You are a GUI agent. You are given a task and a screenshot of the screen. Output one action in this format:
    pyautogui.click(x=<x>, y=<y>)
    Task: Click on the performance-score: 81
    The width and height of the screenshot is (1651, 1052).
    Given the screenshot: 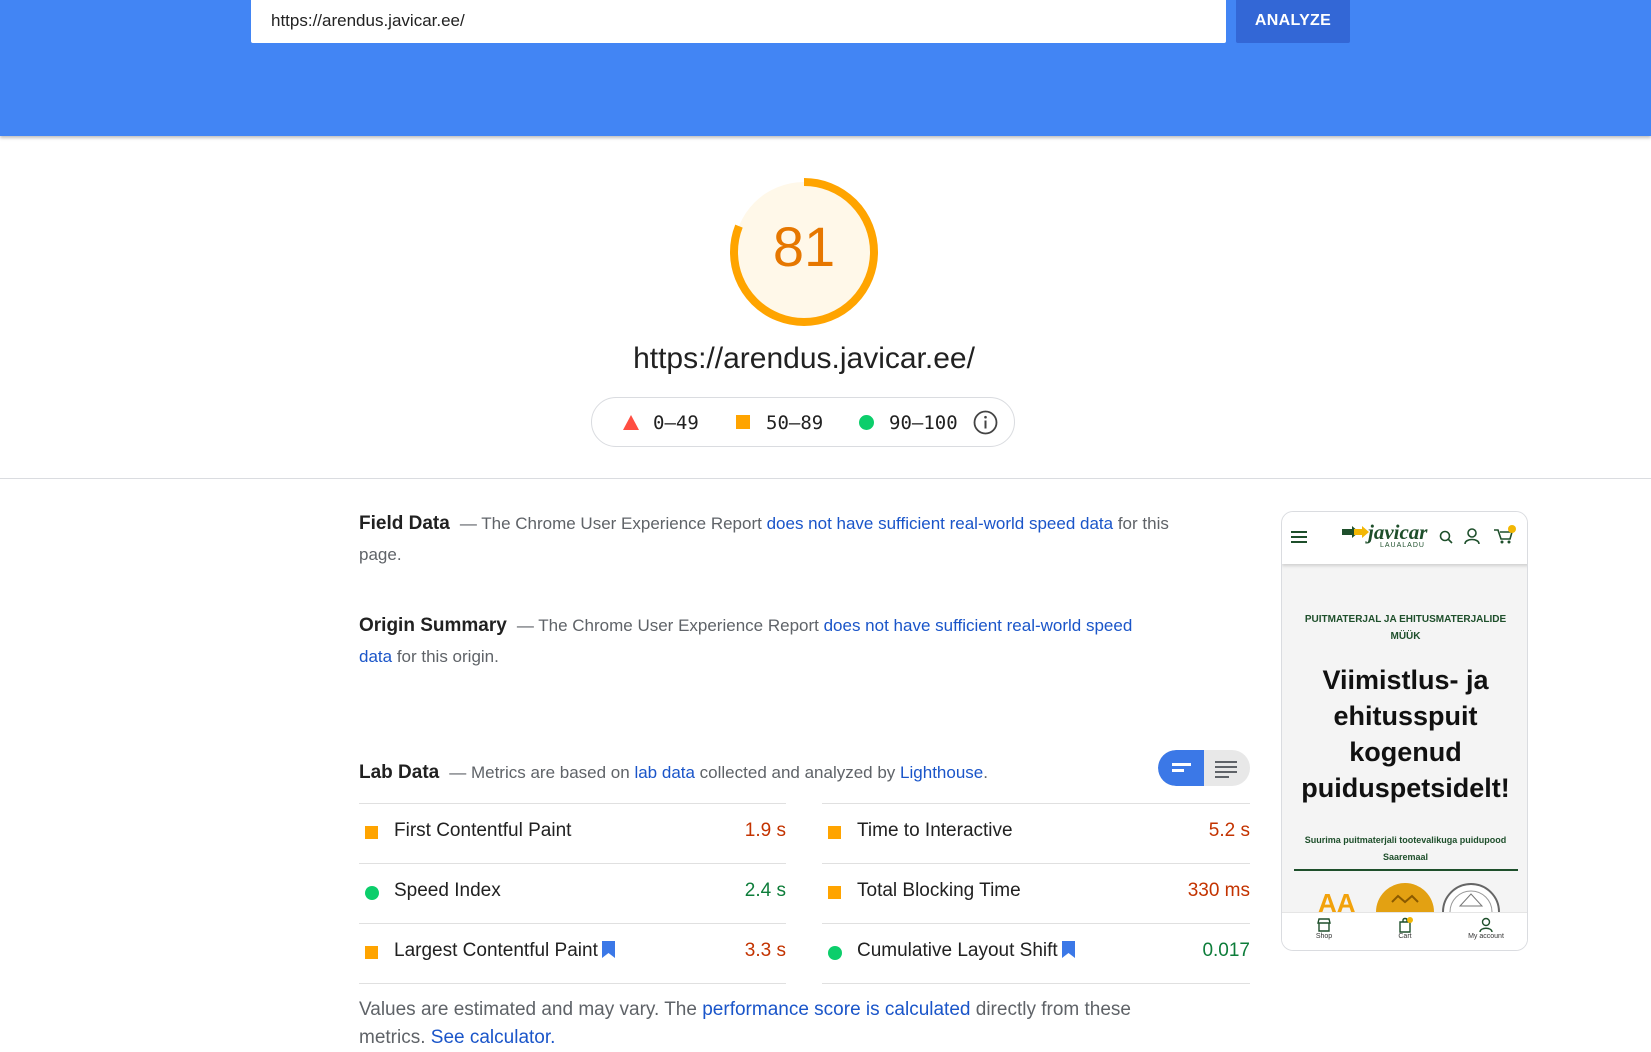 What is the action you would take?
    pyautogui.click(x=804, y=246)
    